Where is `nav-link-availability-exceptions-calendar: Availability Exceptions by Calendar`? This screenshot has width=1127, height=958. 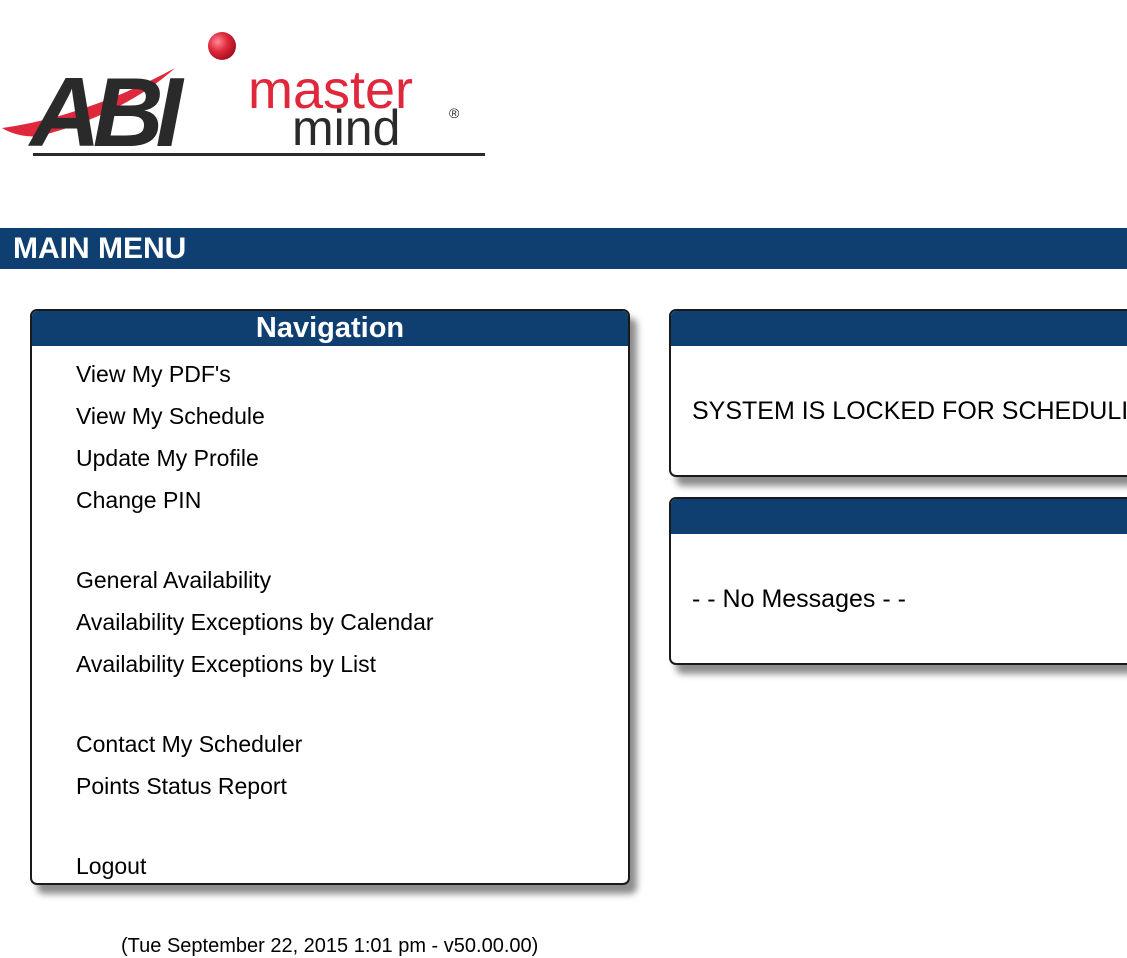
nav-link-availability-exceptions-calendar: Availability Exceptions by Calendar is located at coordinates (255, 622).